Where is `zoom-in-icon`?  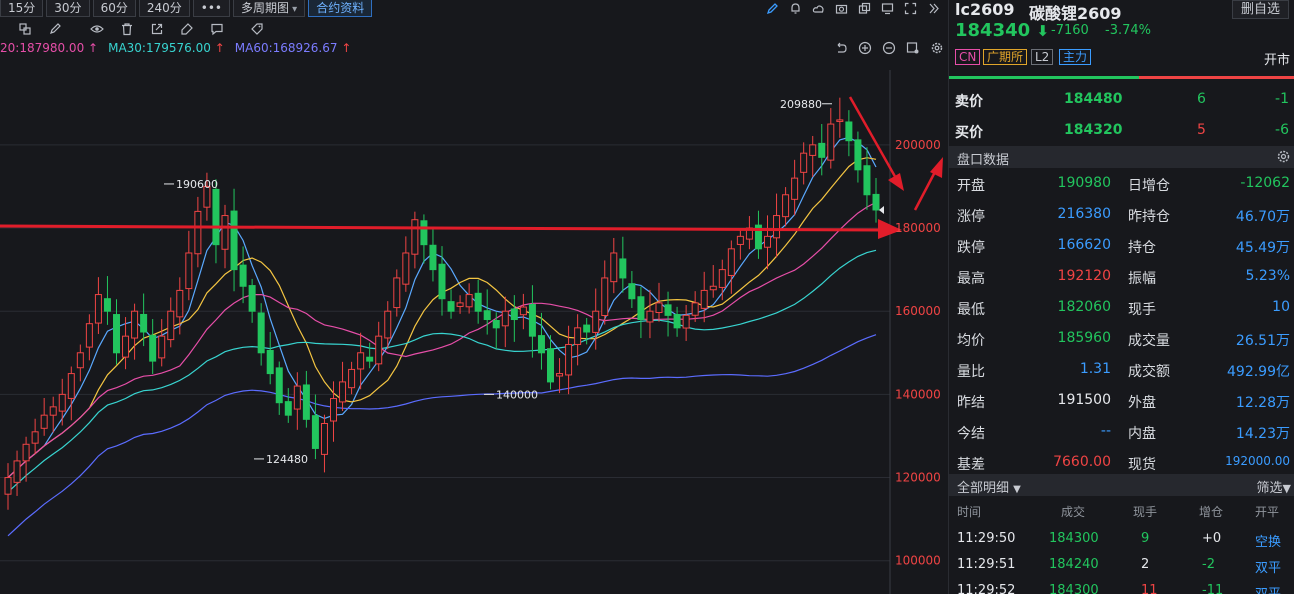 zoom-in-icon is located at coordinates (865, 48).